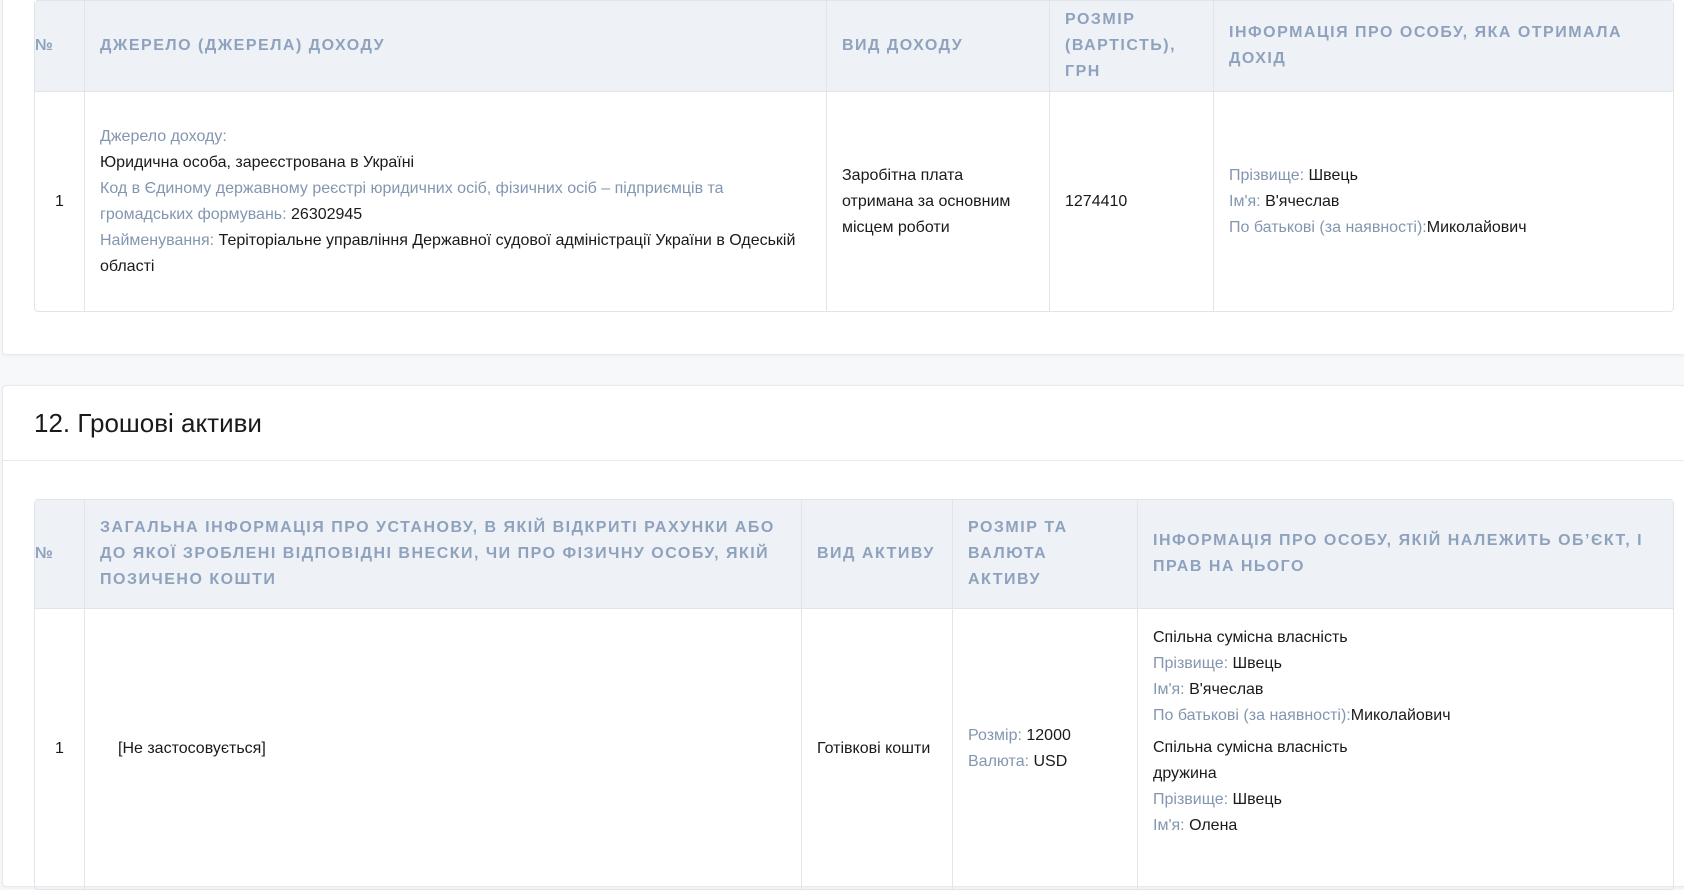 The height and width of the screenshot is (890, 1684). I want to click on header-amount-currency: Розмір та валюта активу, so click(1045, 554).